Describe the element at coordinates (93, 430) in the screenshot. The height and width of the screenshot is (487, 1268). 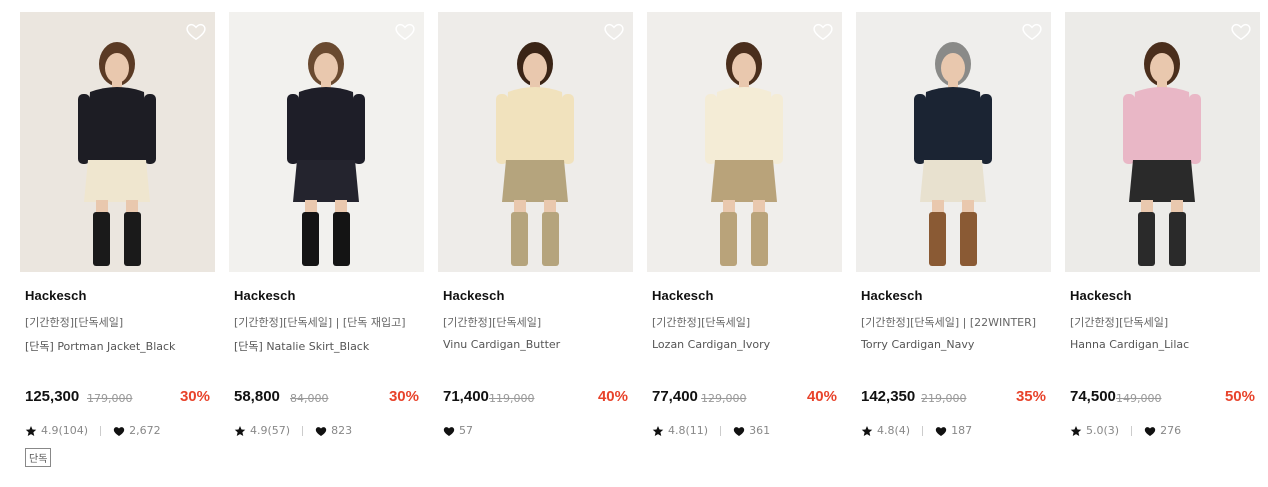
I see `product-meta: 4.9(104) 2,672` at that location.